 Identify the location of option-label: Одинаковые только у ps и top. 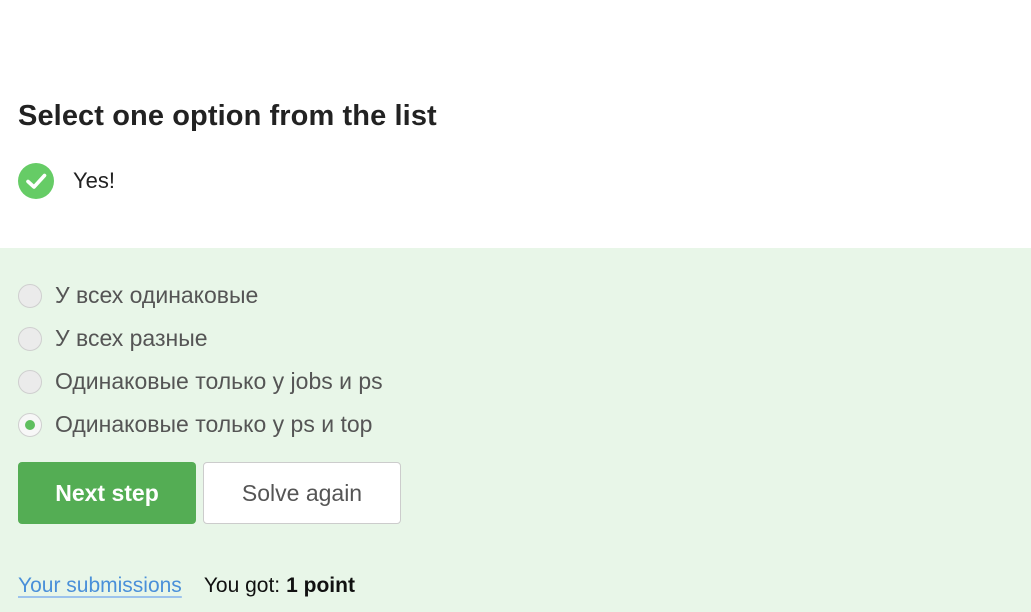
(214, 424).